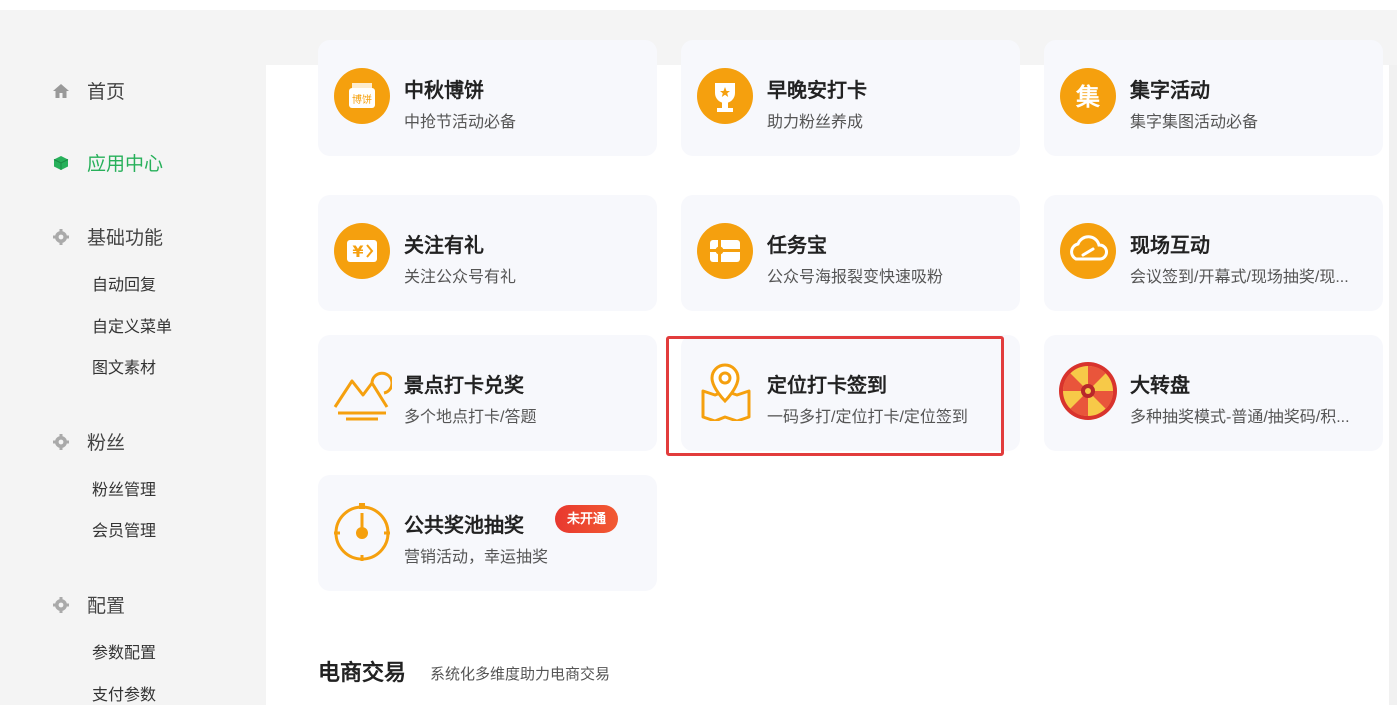 The width and height of the screenshot is (1397, 705). I want to click on app-desc: 中抢节活动必备, so click(460, 122).